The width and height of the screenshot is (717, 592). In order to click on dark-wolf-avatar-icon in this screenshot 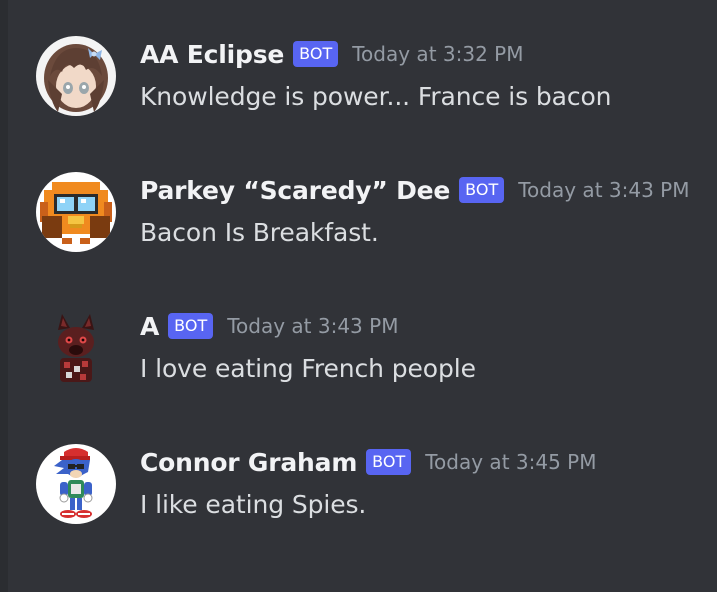, I will do `click(76, 348)`.